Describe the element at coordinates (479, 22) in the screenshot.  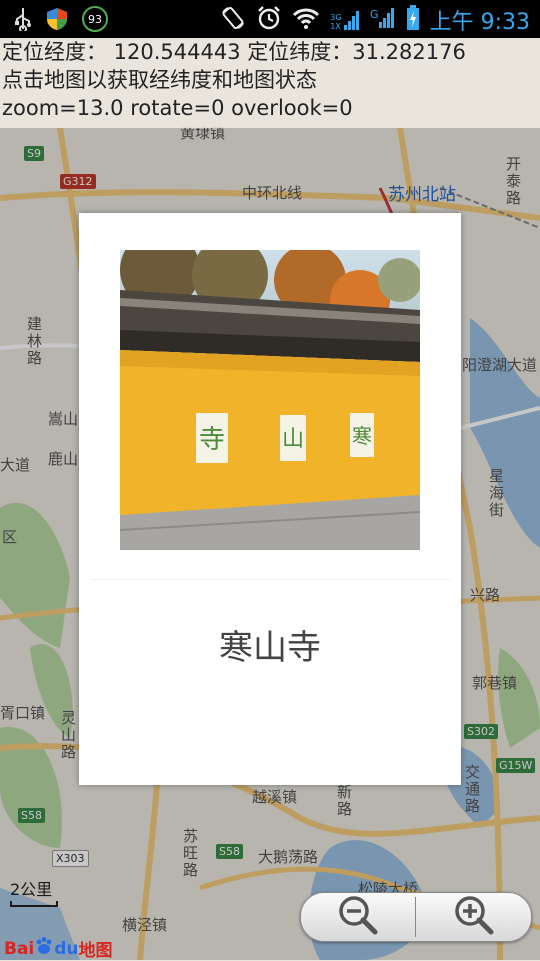
I see `clock: 上午 9:33` at that location.